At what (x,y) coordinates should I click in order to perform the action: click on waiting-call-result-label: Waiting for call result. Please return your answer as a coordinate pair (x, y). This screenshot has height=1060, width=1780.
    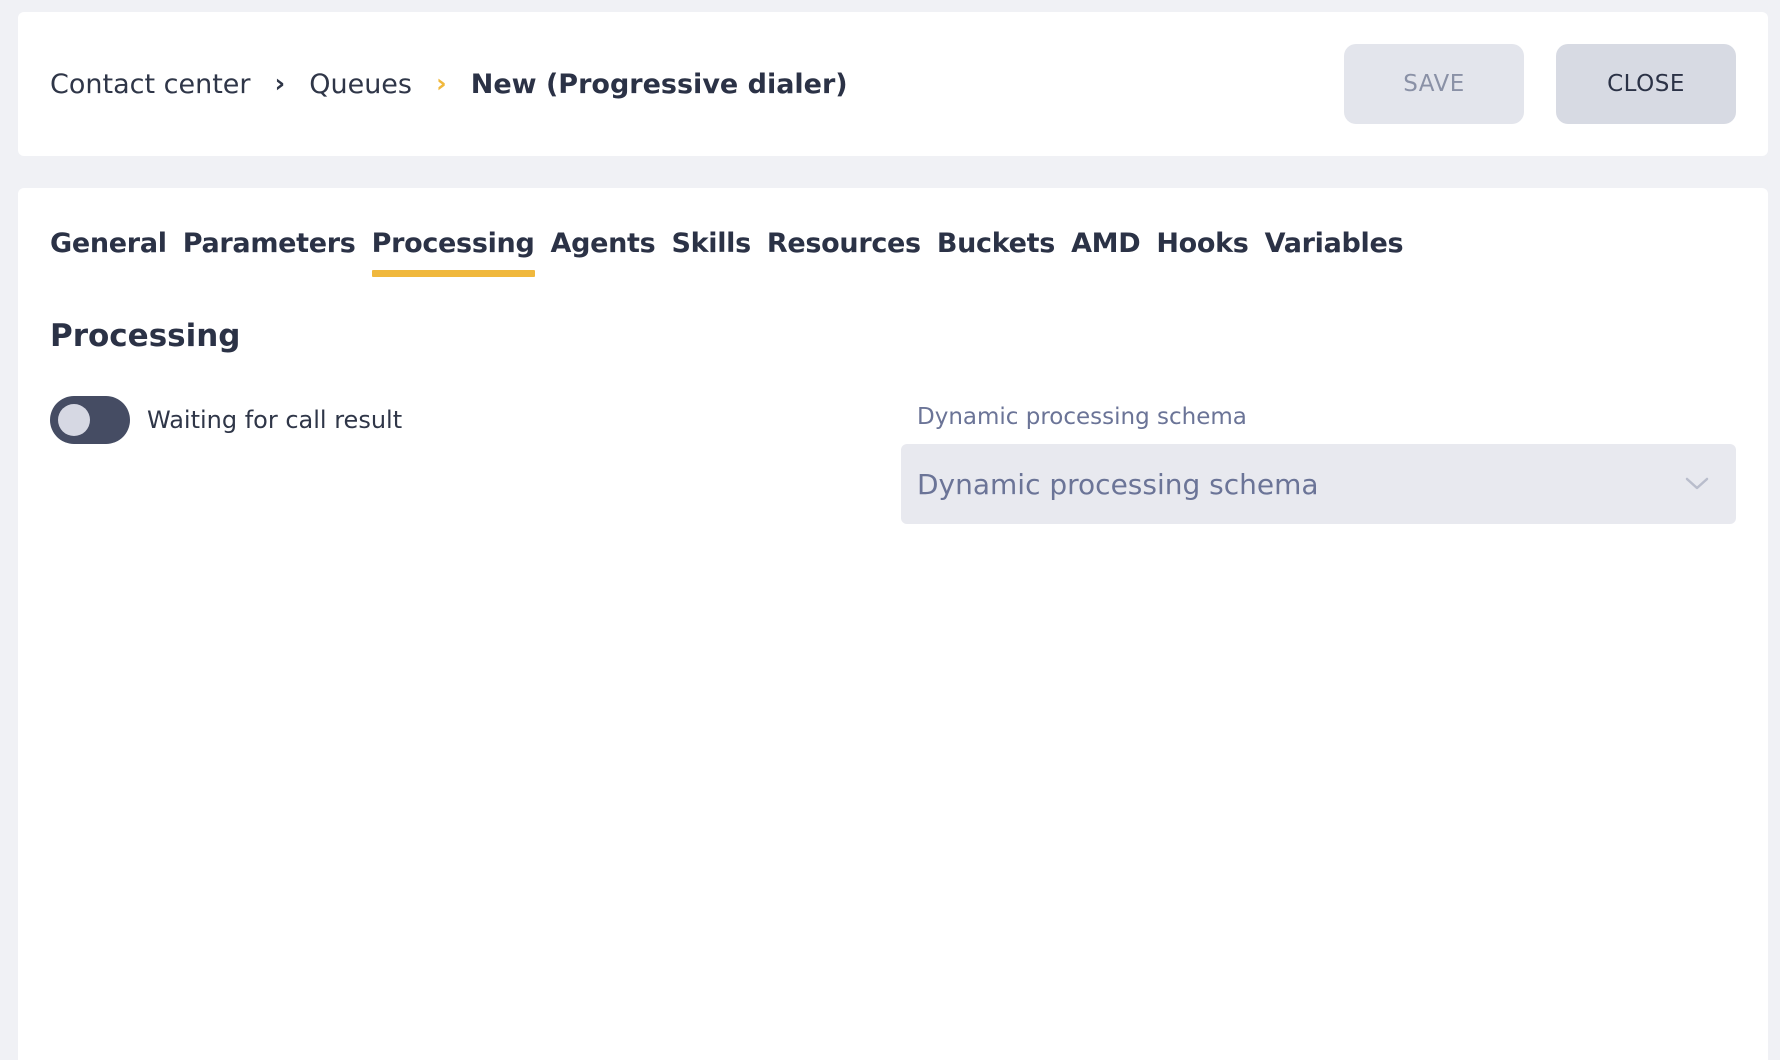
    Looking at the image, I should click on (275, 420).